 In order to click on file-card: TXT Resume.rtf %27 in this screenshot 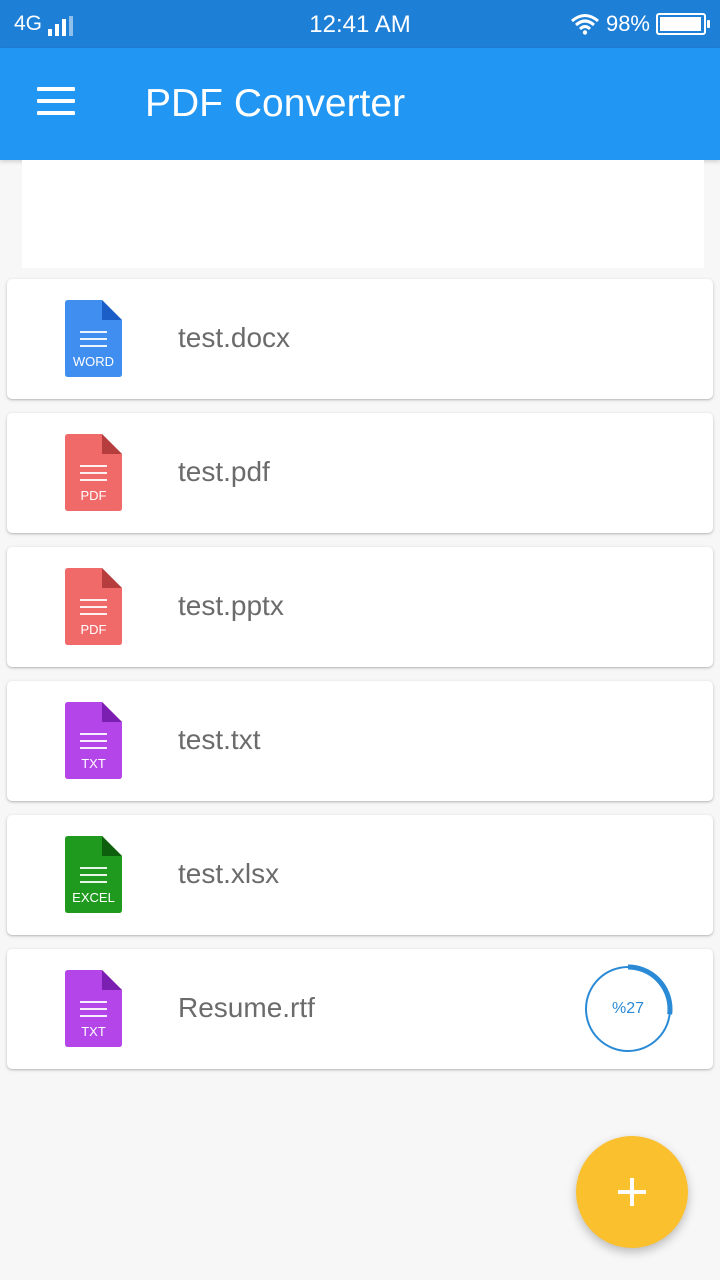, I will do `click(360, 1009)`.